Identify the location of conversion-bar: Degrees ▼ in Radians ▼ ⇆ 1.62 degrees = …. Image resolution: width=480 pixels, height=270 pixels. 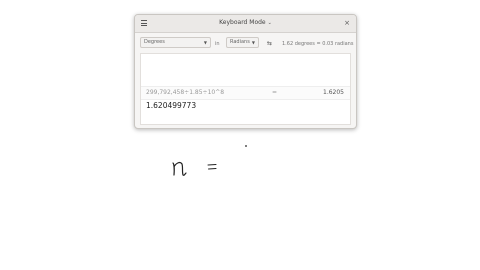
(245, 42).